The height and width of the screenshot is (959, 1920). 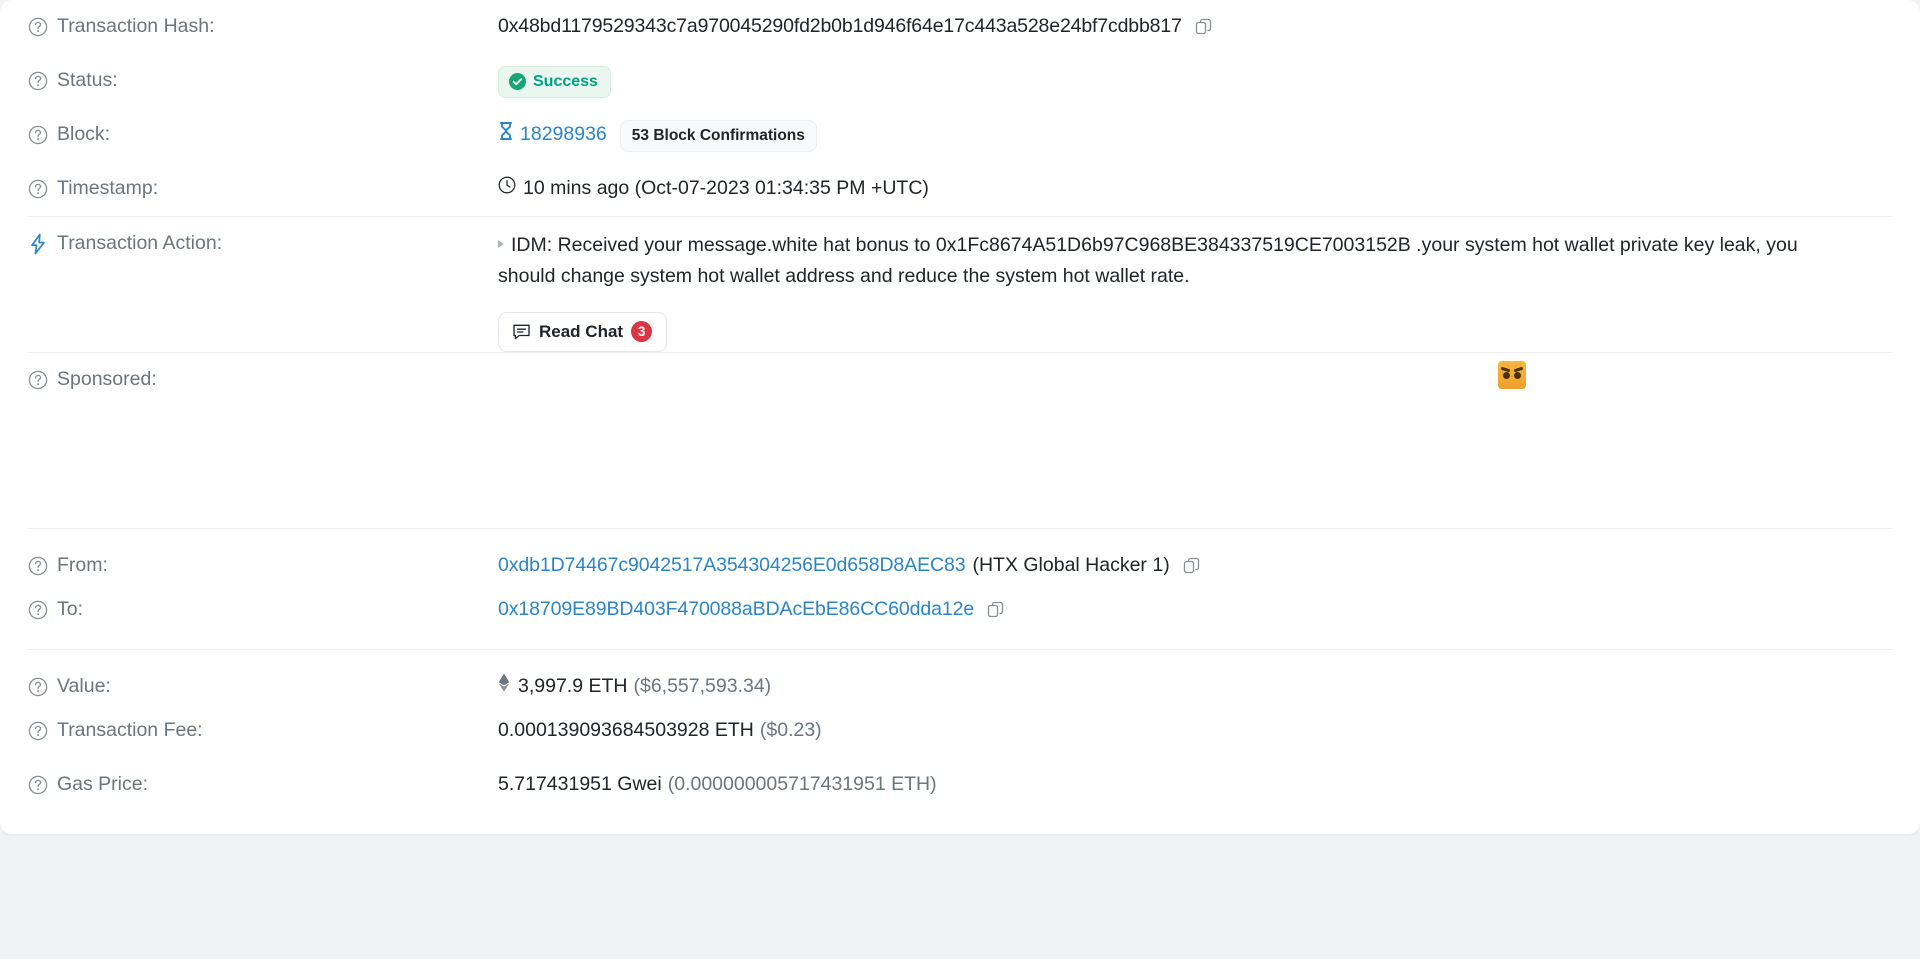 What do you see at coordinates (140, 243) in the screenshot?
I see `label-text: Transaction Action:` at bounding box center [140, 243].